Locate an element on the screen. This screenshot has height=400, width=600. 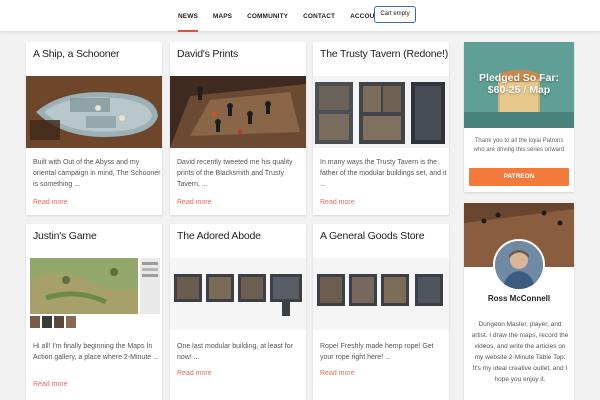
main-nav: NEWS MAPS COMMUNITY CONTACT ACCOUNT is located at coordinates (288, 16).